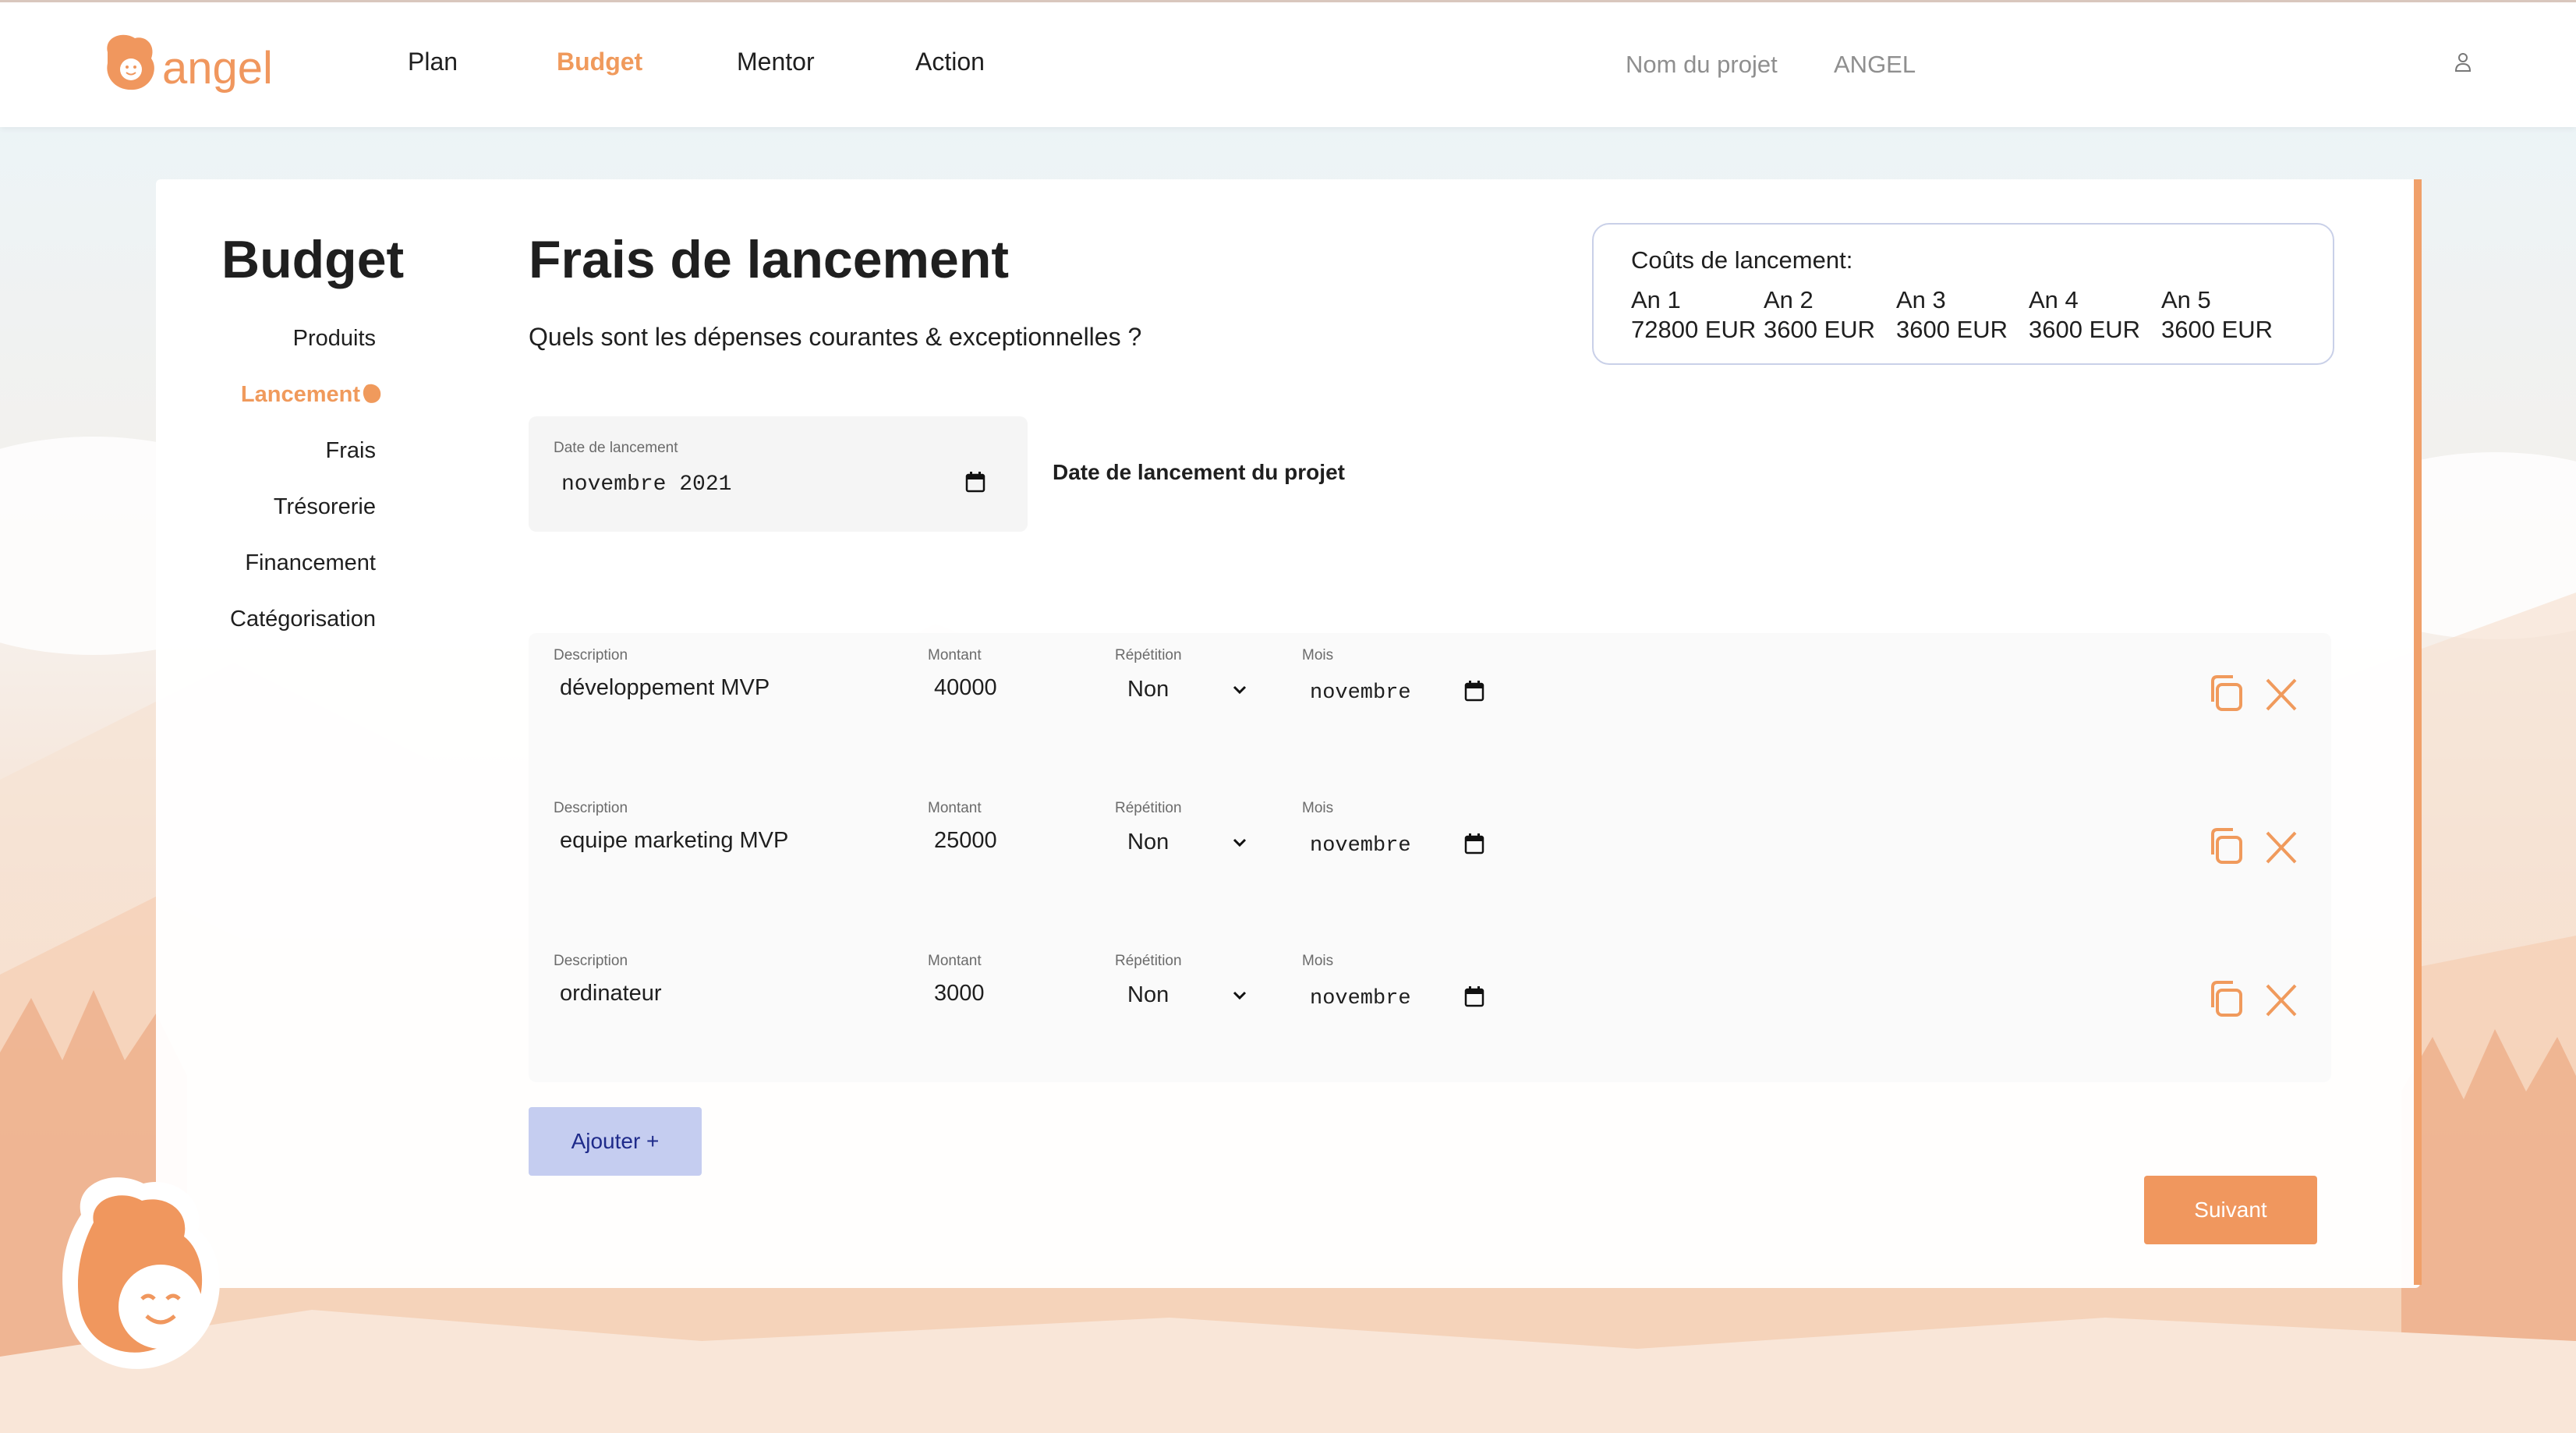 Image resolution: width=2576 pixels, height=1433 pixels. I want to click on summary-year-1: An 1 72800 EUR, so click(1693, 315).